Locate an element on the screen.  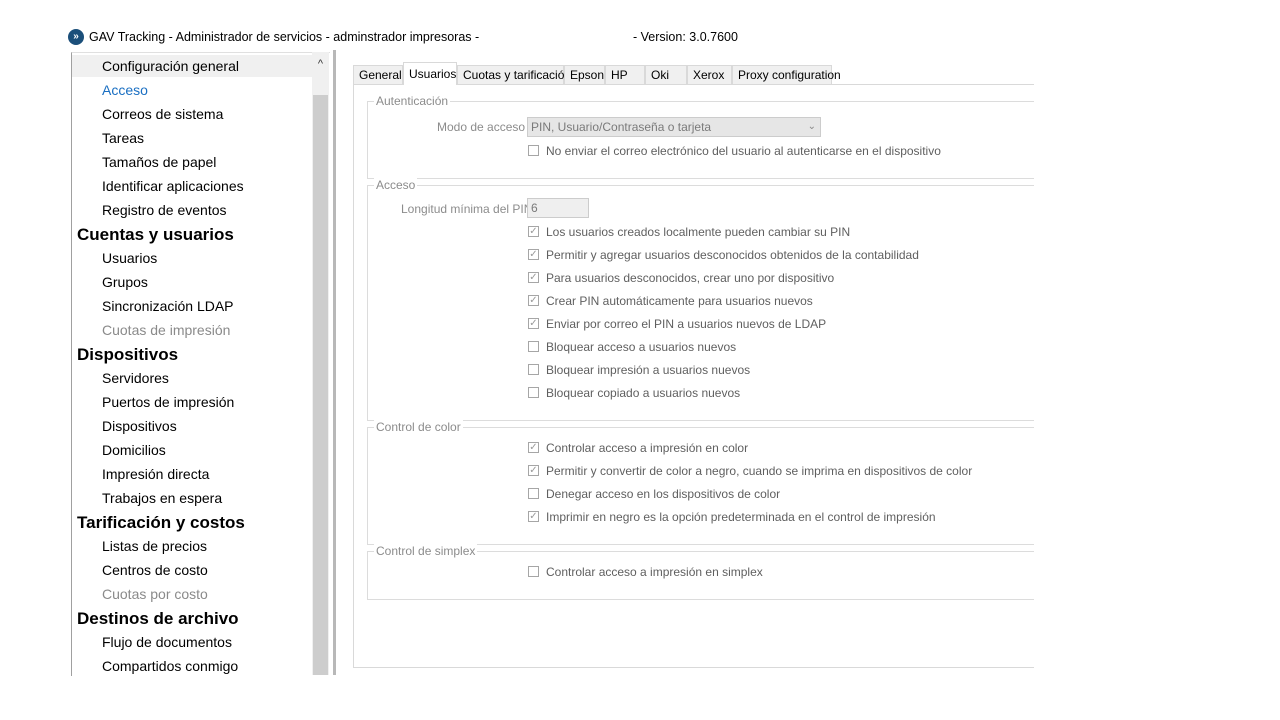
sidebar-item: Sincronización LDAP is located at coordinates (168, 306).